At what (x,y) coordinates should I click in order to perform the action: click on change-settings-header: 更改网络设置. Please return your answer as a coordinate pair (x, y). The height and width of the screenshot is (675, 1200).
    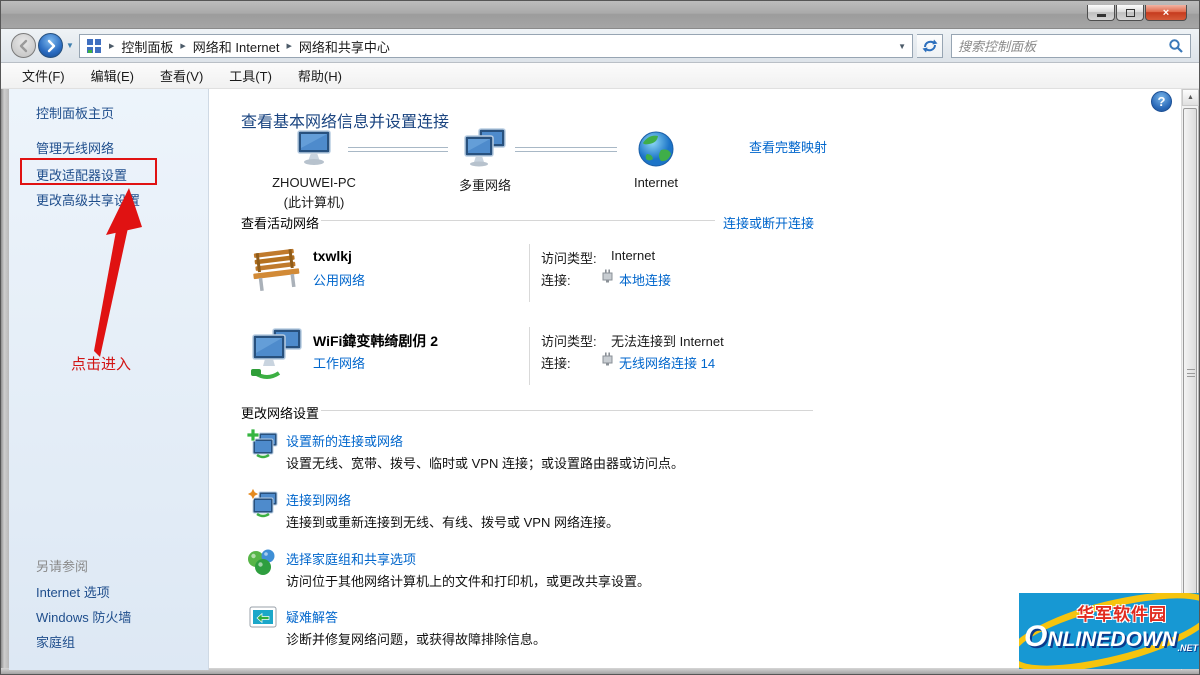
    Looking at the image, I should click on (280, 413).